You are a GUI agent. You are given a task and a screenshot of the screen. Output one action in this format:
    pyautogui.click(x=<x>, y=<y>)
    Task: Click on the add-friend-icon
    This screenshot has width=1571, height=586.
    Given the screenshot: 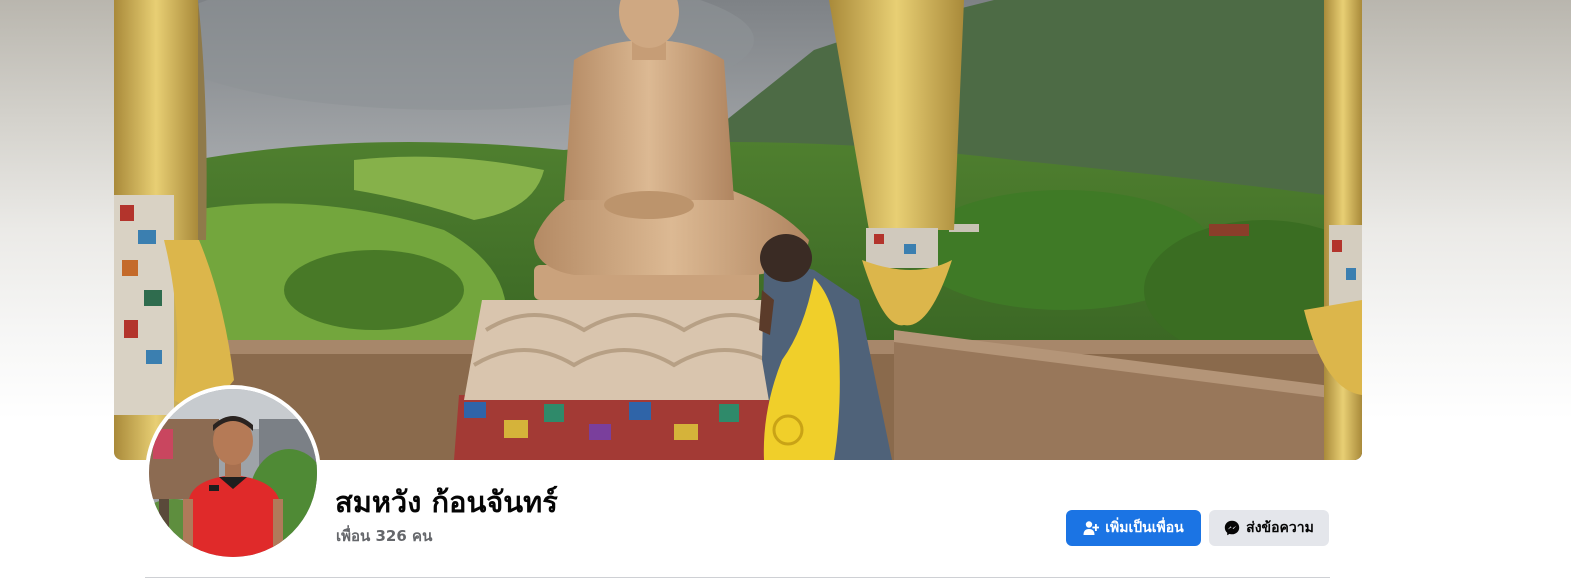 What is the action you would take?
    pyautogui.click(x=1091, y=528)
    